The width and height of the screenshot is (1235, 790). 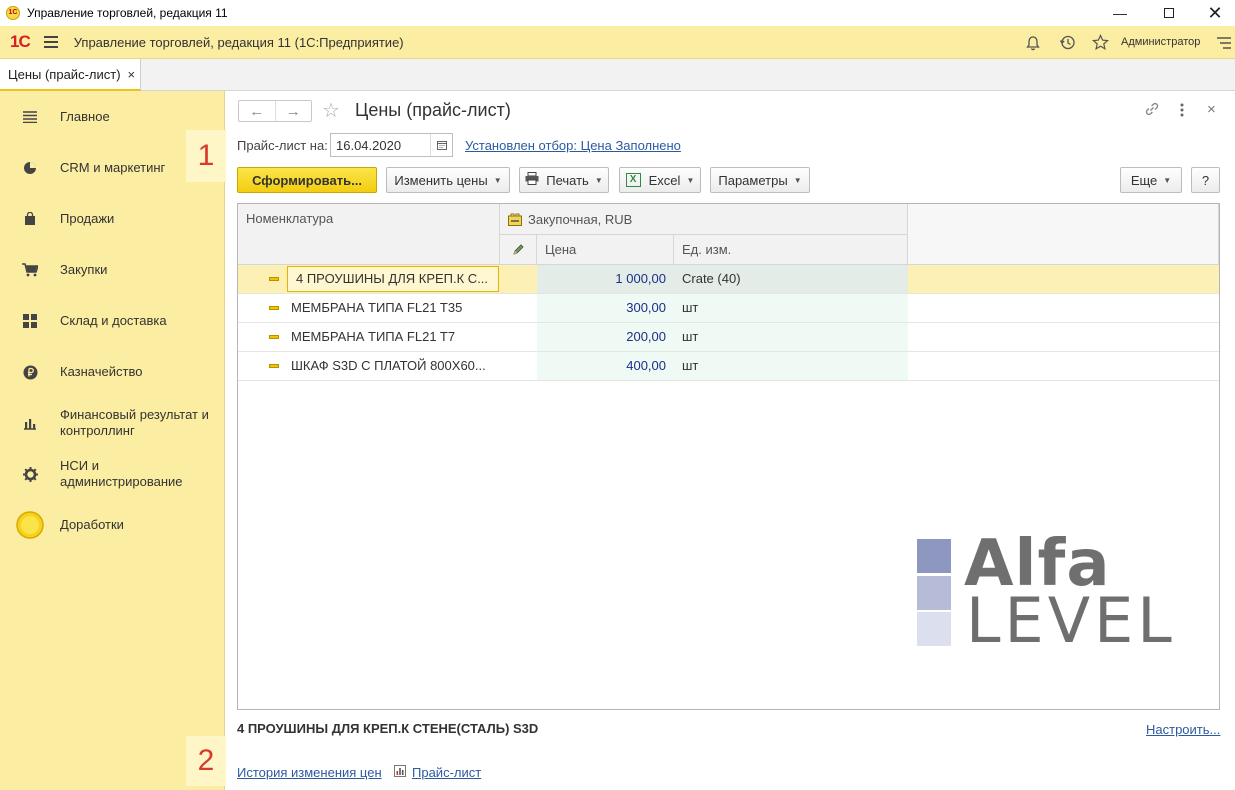 What do you see at coordinates (1033, 42) in the screenshot?
I see `bell-icon` at bounding box center [1033, 42].